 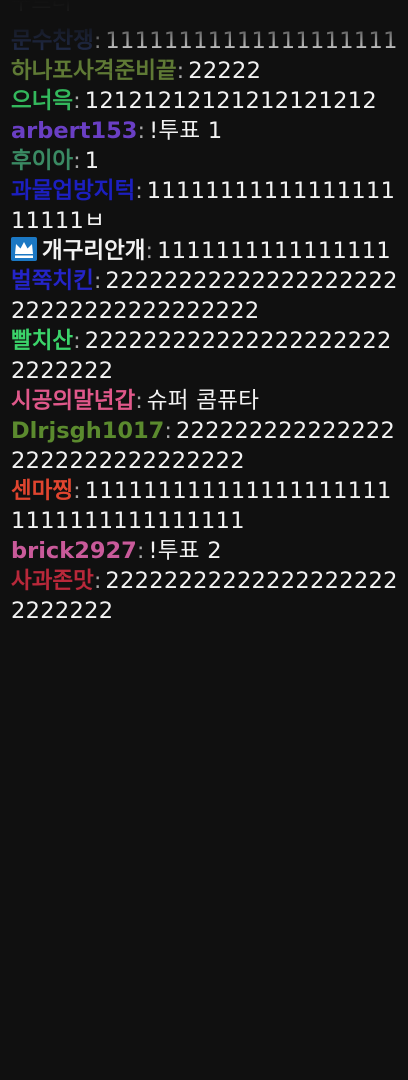 I want to click on chat-username: brick2927, so click(x=74, y=551).